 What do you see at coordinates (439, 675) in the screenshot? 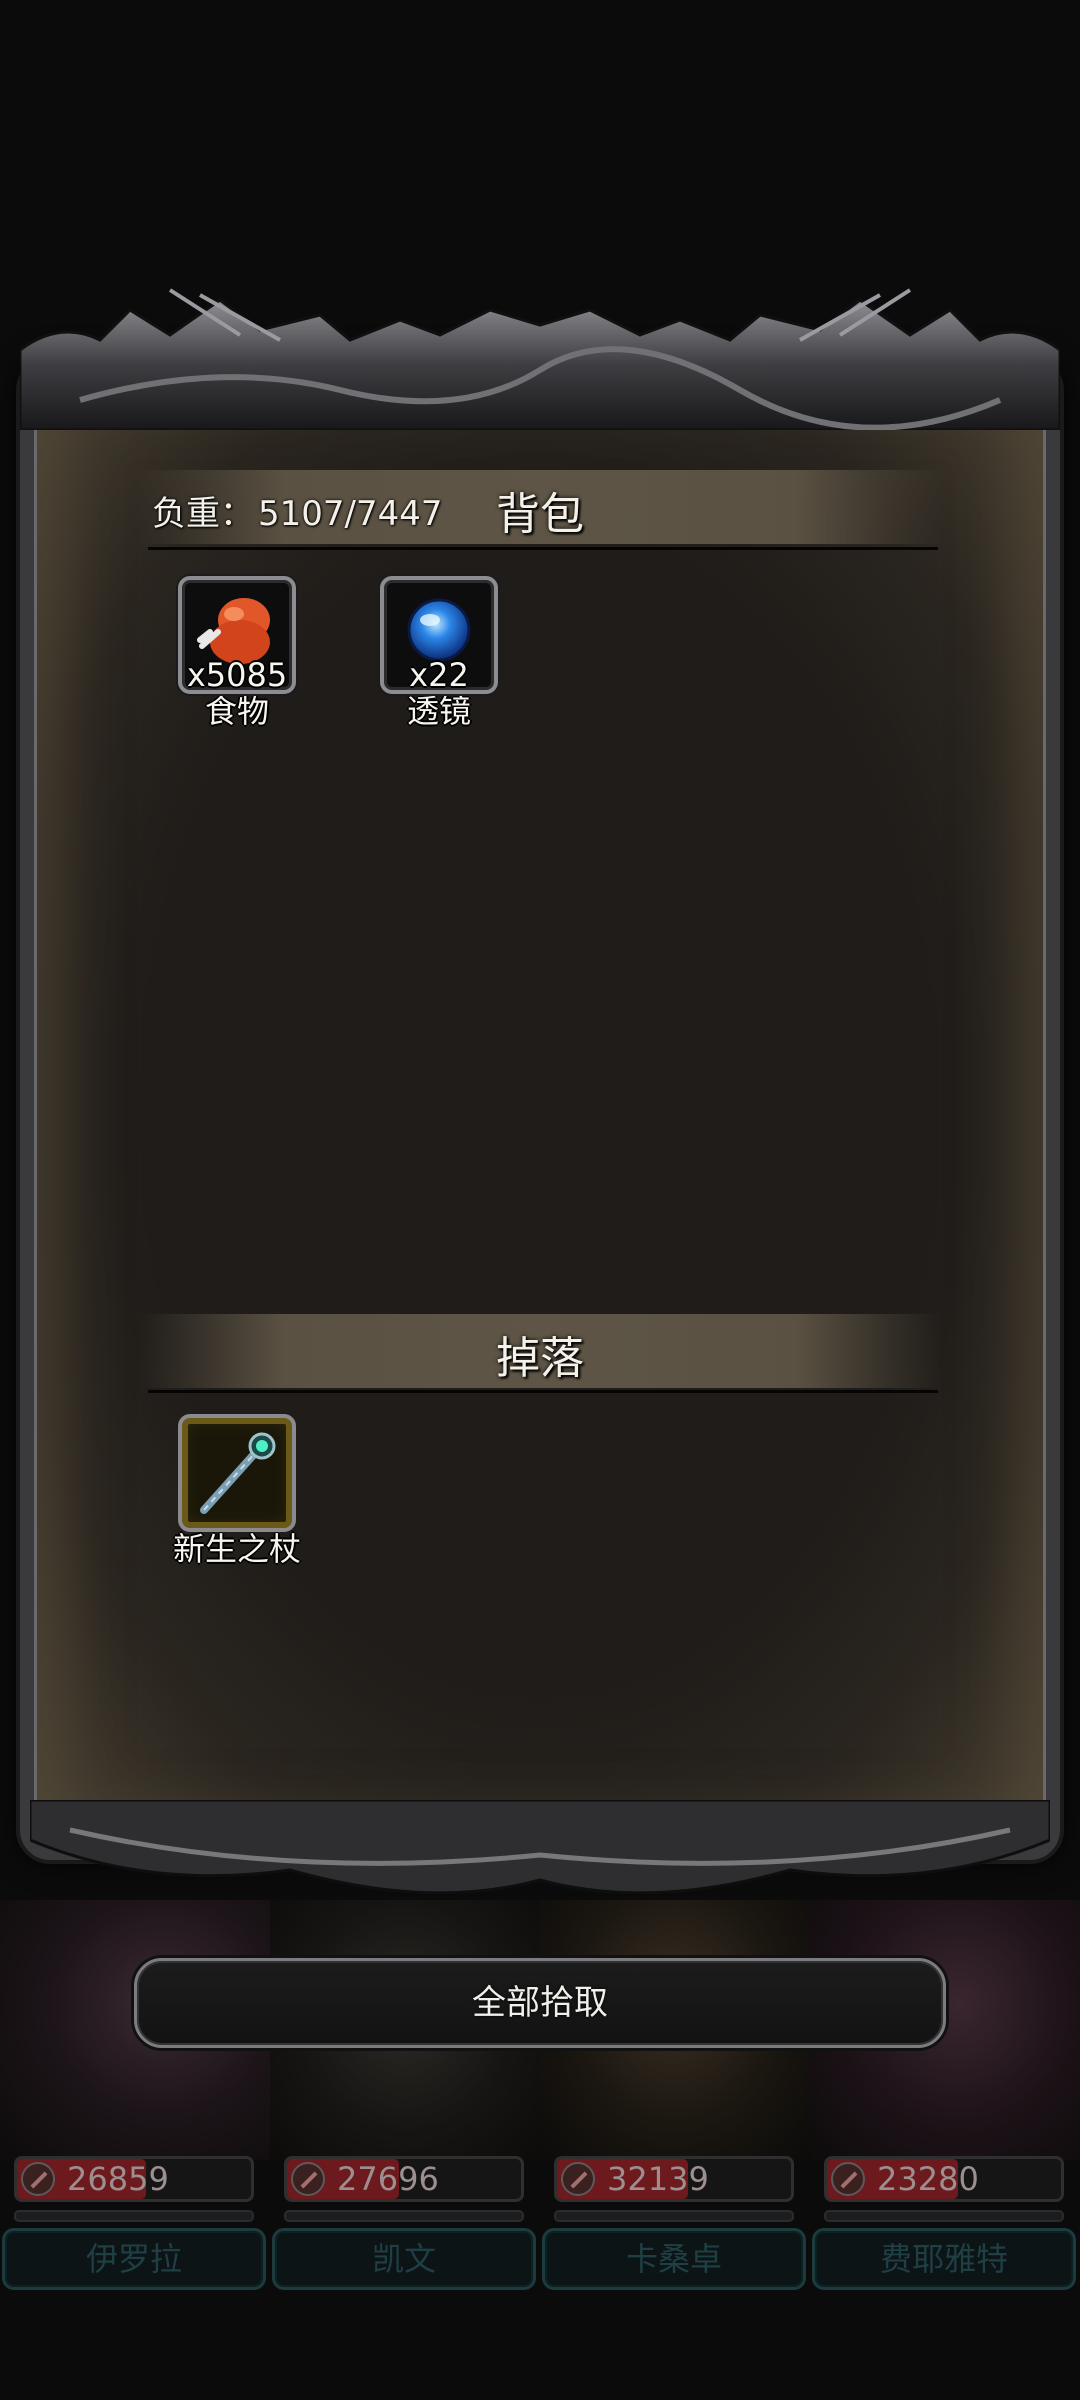
I see `item-quantity: x22` at bounding box center [439, 675].